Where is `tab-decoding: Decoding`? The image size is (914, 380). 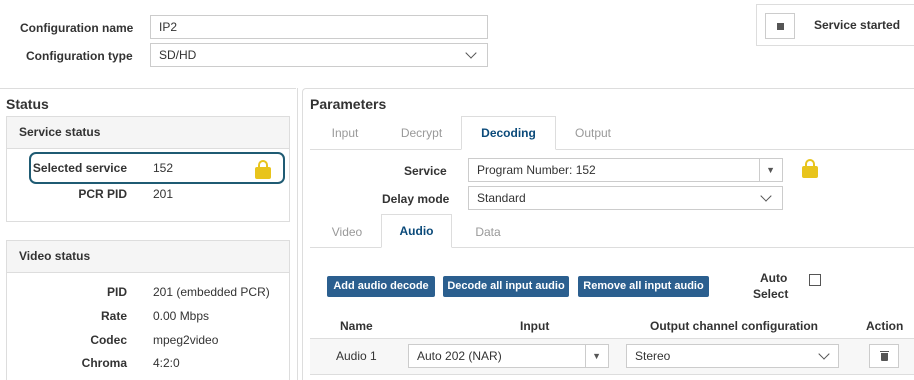 tab-decoding: Decoding is located at coordinates (508, 133).